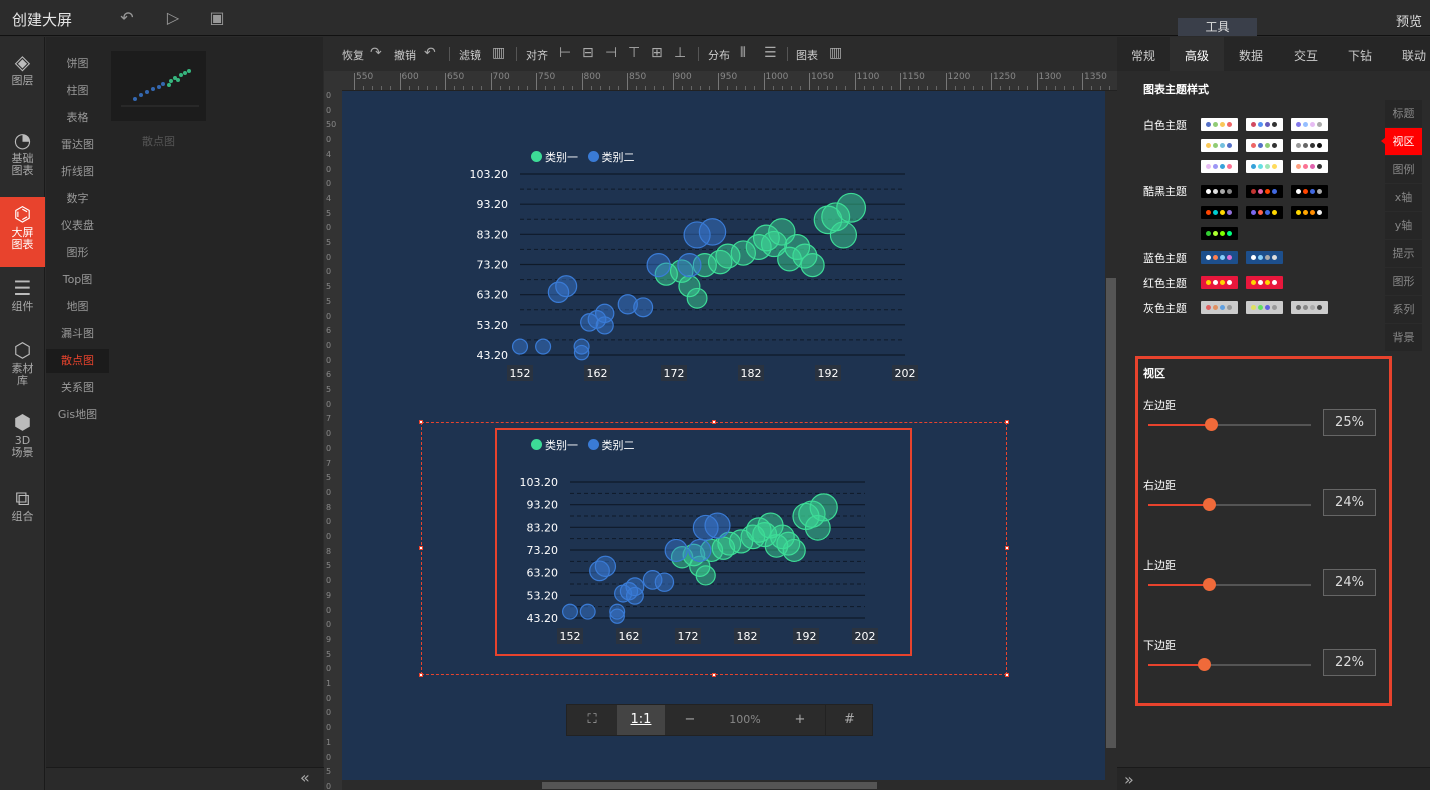  What do you see at coordinates (77, 334) in the screenshot?
I see `subnav-item: 漏斗图` at bounding box center [77, 334].